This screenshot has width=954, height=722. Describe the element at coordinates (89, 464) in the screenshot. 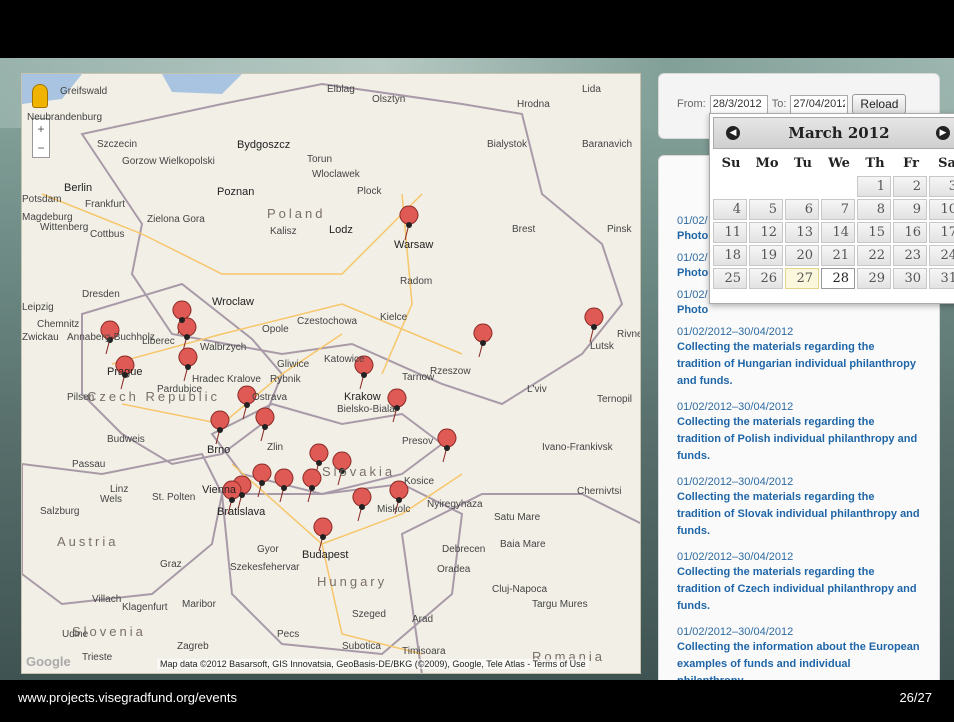

I see `city-label: Passau` at that location.